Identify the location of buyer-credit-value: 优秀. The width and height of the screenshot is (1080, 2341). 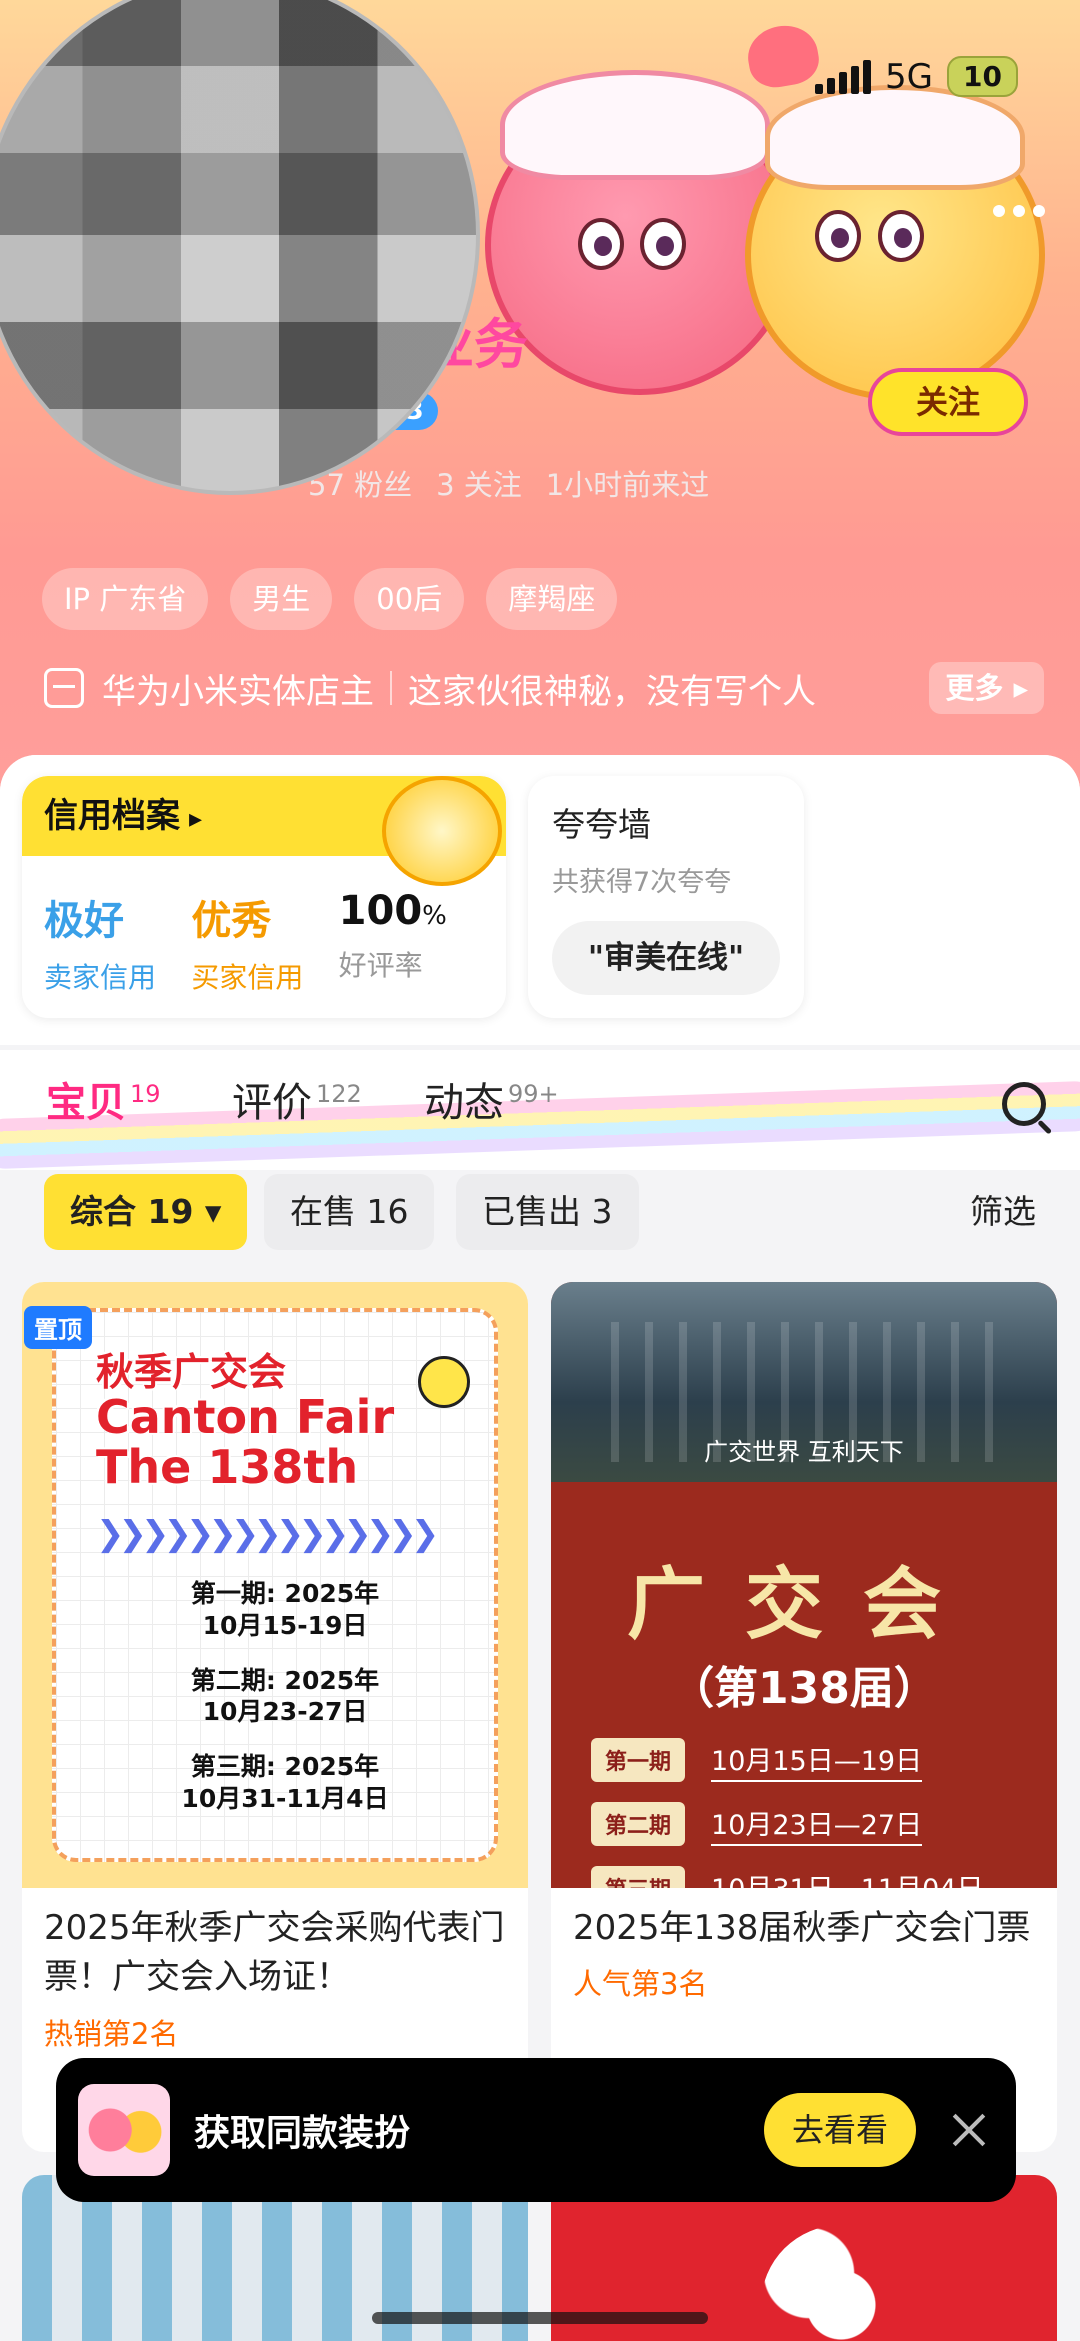
(231, 921).